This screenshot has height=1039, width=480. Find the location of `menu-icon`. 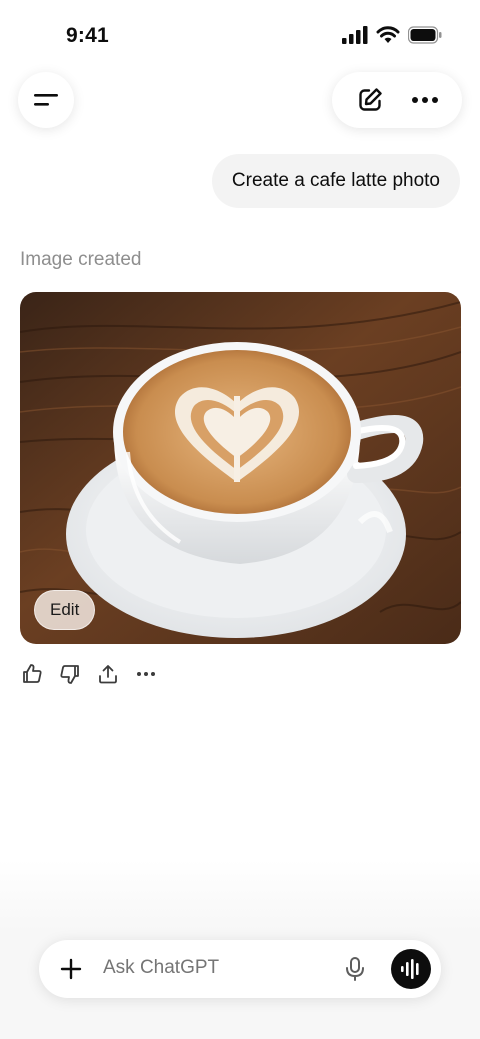

menu-icon is located at coordinates (46, 100).